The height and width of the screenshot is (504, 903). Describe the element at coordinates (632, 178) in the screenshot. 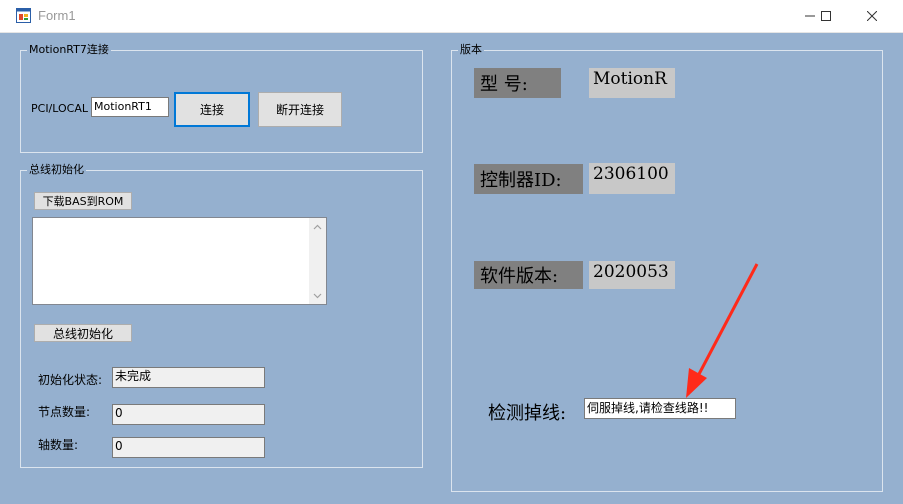

I see `controller-id-value: 2306100` at that location.